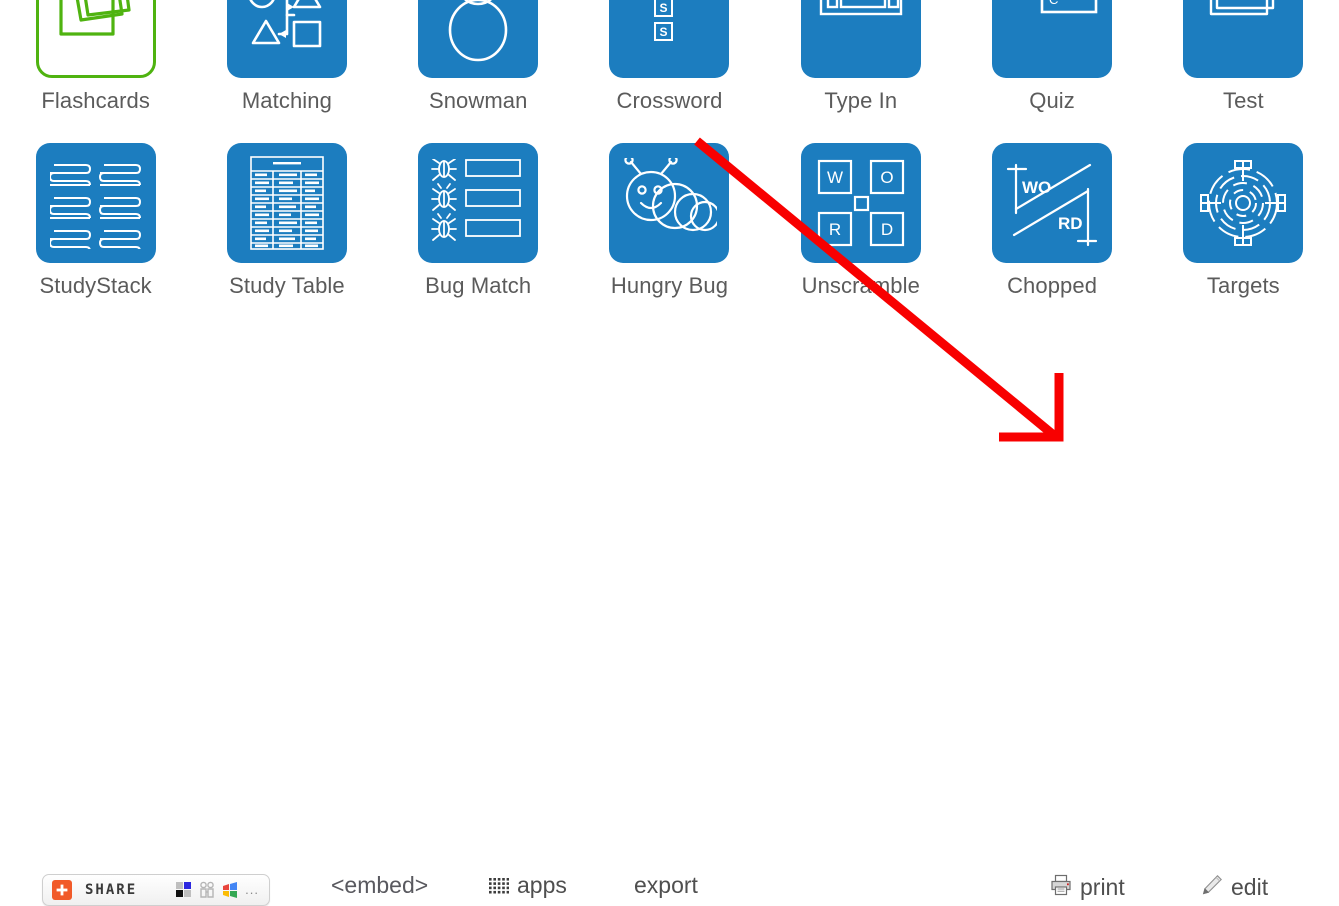  Describe the element at coordinates (1069, 7) in the screenshot. I see `quiz-icon: B C` at that location.